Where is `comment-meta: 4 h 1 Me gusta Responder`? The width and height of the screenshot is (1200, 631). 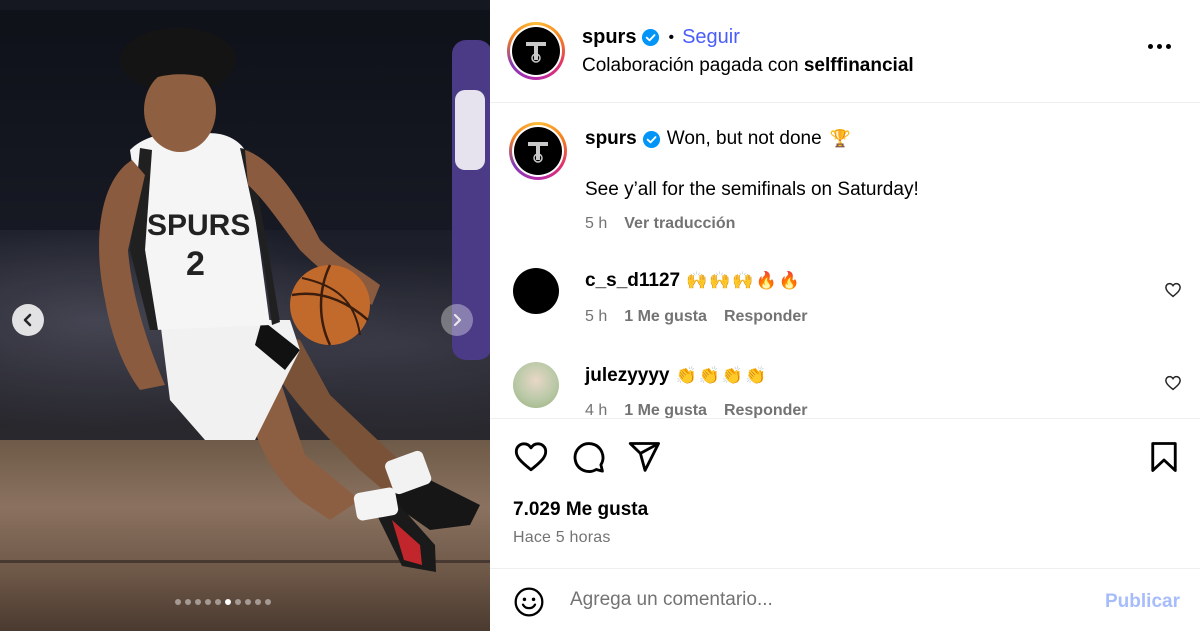 comment-meta: 4 h 1 Me gusta Responder is located at coordinates (696, 410).